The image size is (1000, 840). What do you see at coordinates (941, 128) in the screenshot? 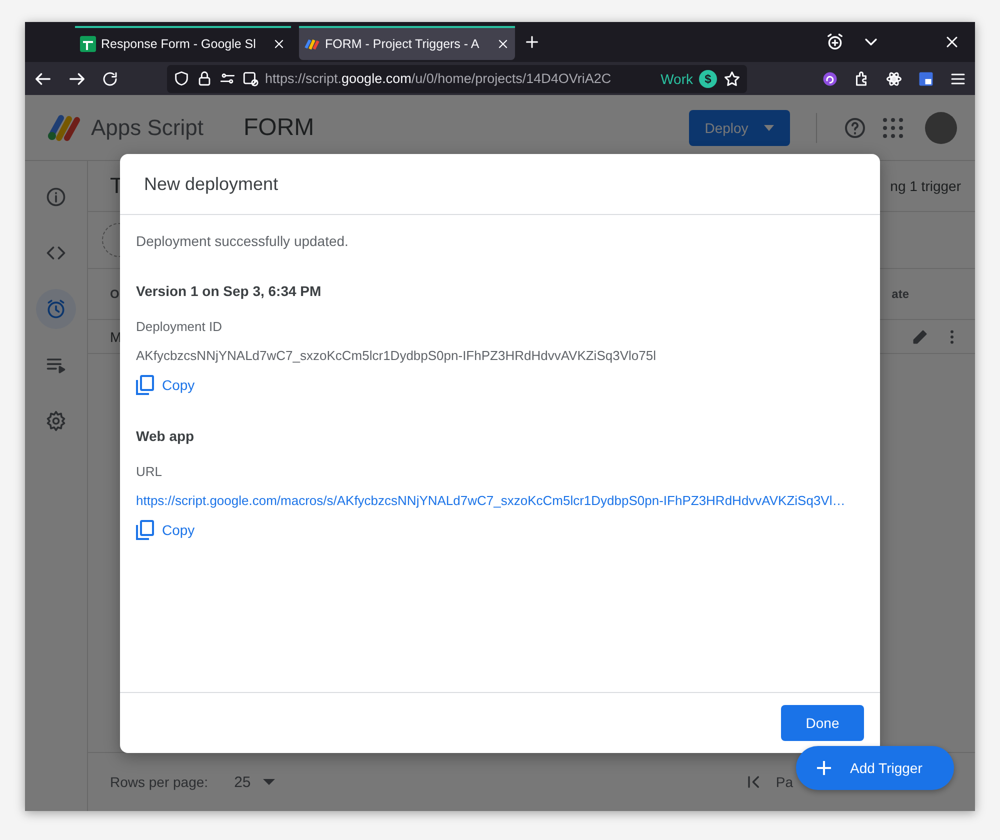
I see `avatar` at bounding box center [941, 128].